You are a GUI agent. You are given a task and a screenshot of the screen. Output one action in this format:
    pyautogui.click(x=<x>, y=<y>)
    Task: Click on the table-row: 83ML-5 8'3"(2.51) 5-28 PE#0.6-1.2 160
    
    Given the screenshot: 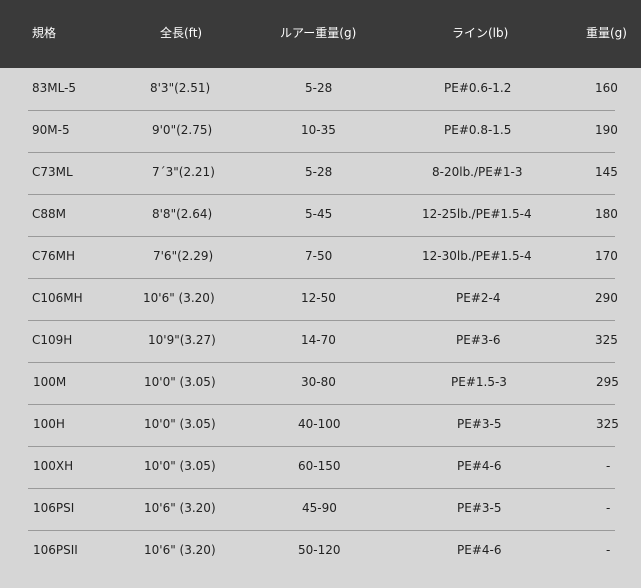 What is the action you would take?
    pyautogui.click(x=320, y=89)
    